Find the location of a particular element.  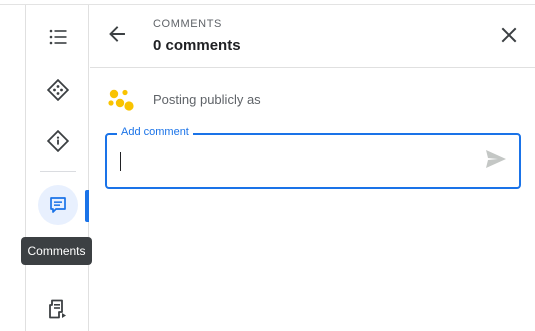

queue-video-icon is located at coordinates (58, 309).